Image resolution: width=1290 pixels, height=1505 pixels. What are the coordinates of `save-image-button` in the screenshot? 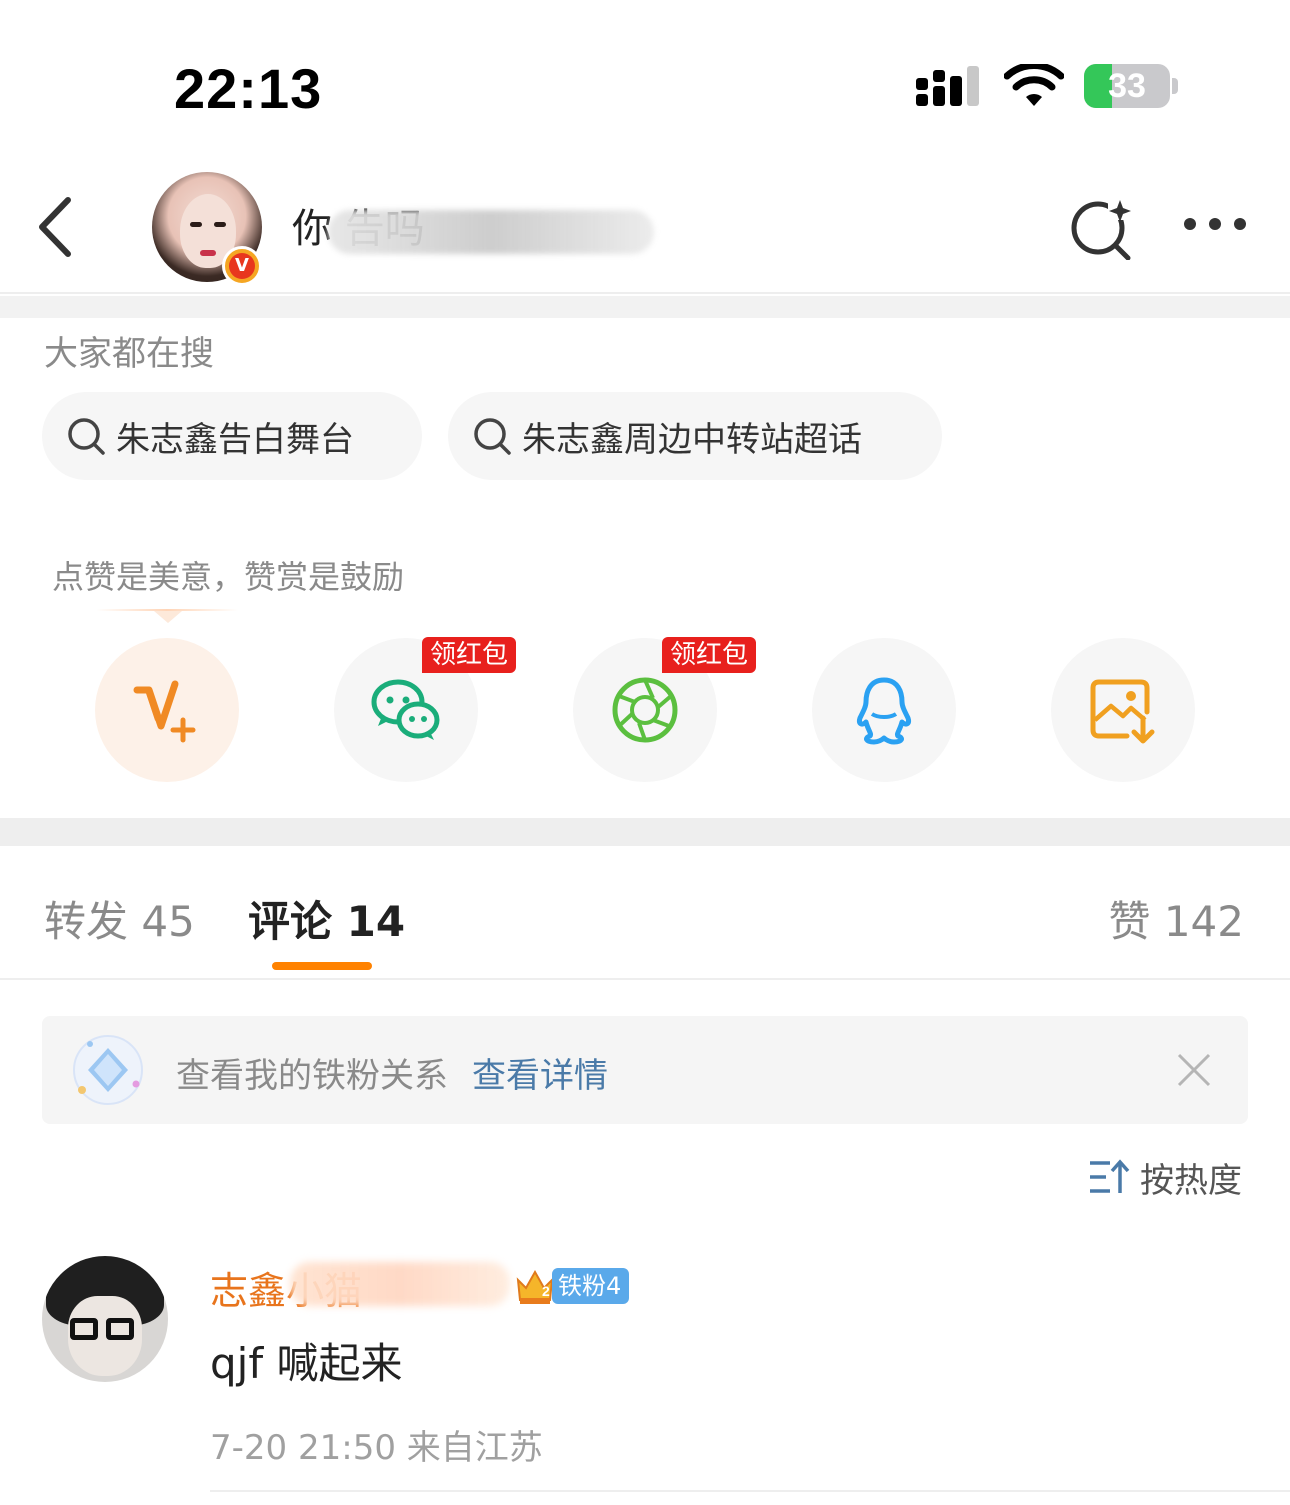 It's located at (1123, 710).